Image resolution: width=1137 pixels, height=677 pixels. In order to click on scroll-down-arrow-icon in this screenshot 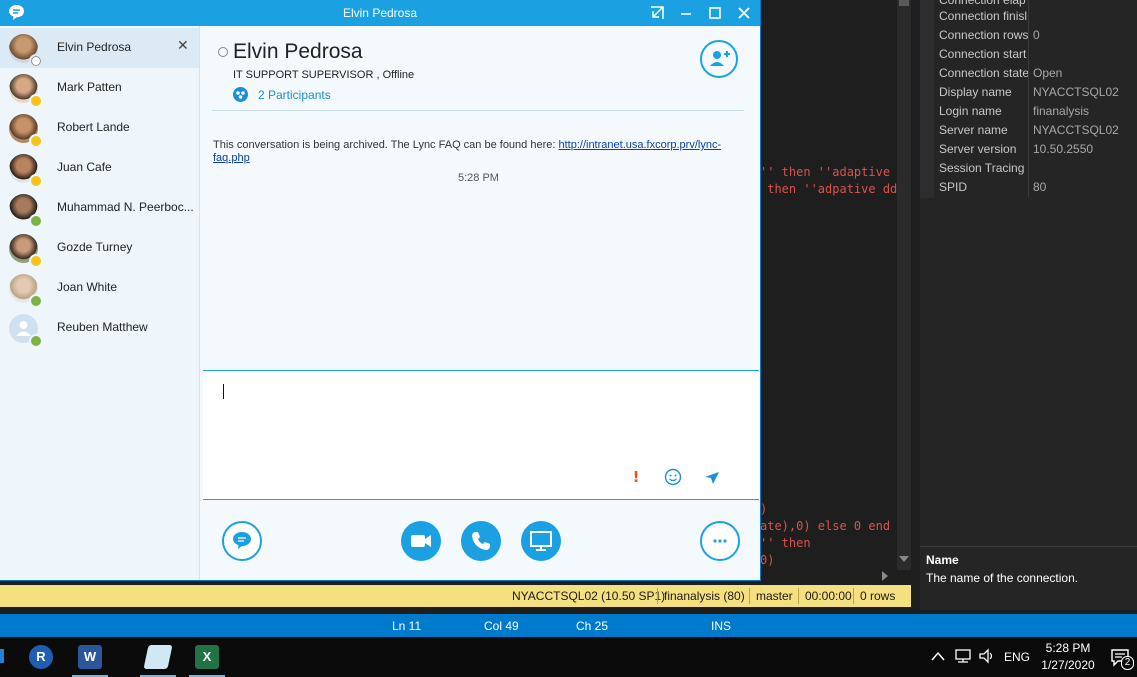, I will do `click(904, 559)`.